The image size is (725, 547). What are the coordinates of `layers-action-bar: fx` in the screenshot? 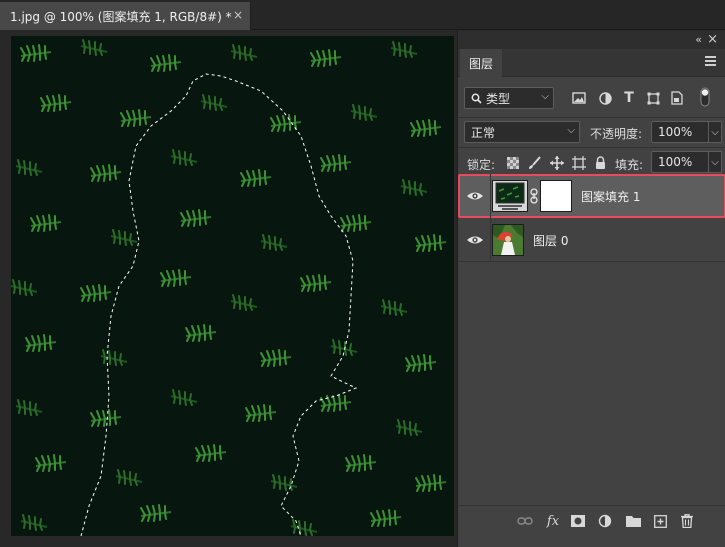 It's located at (591, 520).